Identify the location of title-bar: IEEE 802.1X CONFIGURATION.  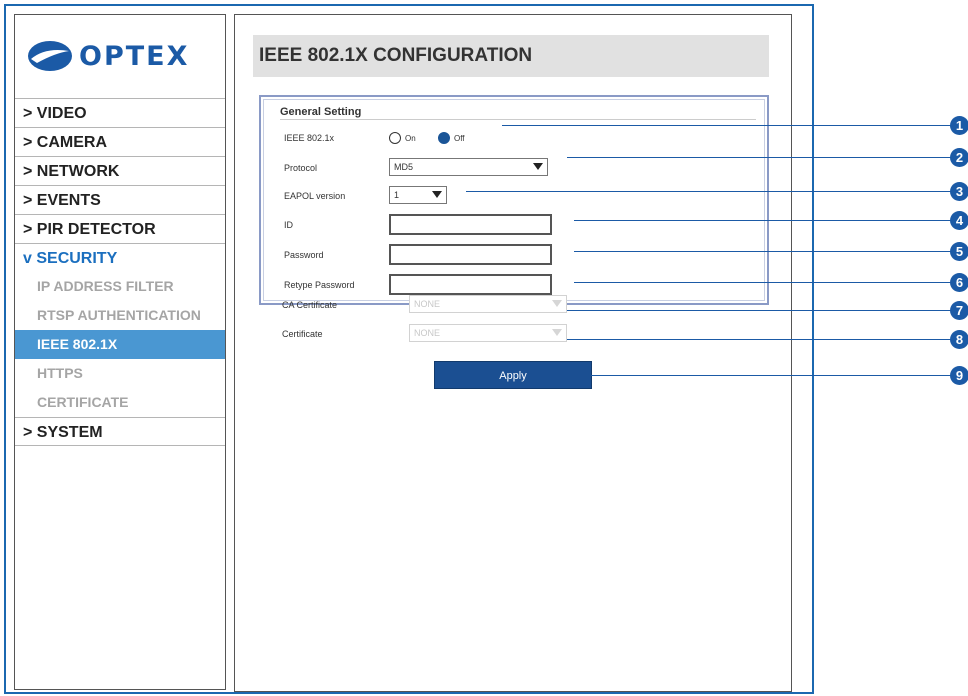
(511, 56).